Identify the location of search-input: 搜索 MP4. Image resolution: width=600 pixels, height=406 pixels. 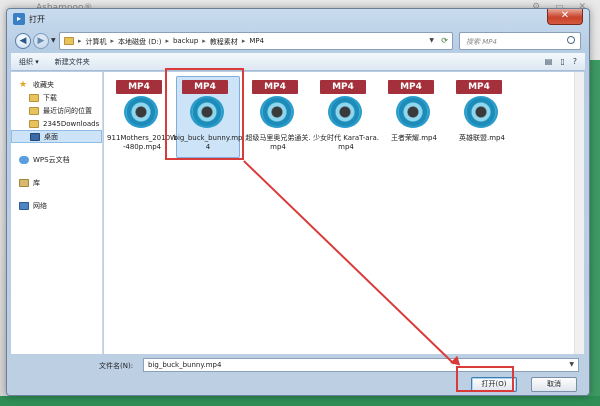
(520, 41).